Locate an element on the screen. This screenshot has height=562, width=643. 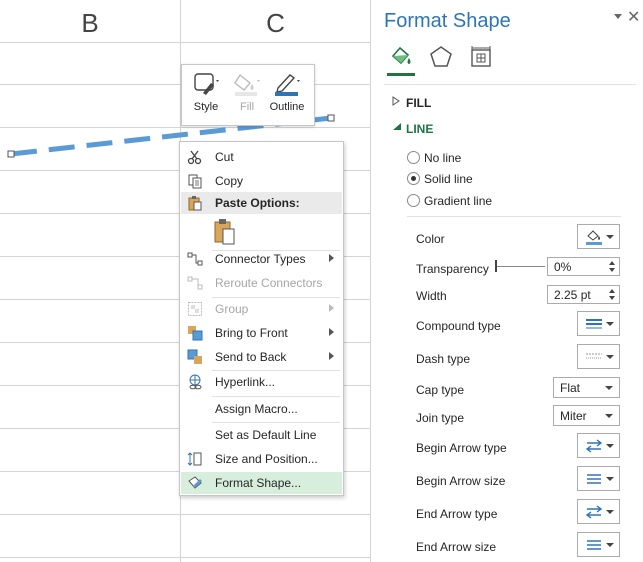
outline-color-icon is located at coordinates (594, 237).